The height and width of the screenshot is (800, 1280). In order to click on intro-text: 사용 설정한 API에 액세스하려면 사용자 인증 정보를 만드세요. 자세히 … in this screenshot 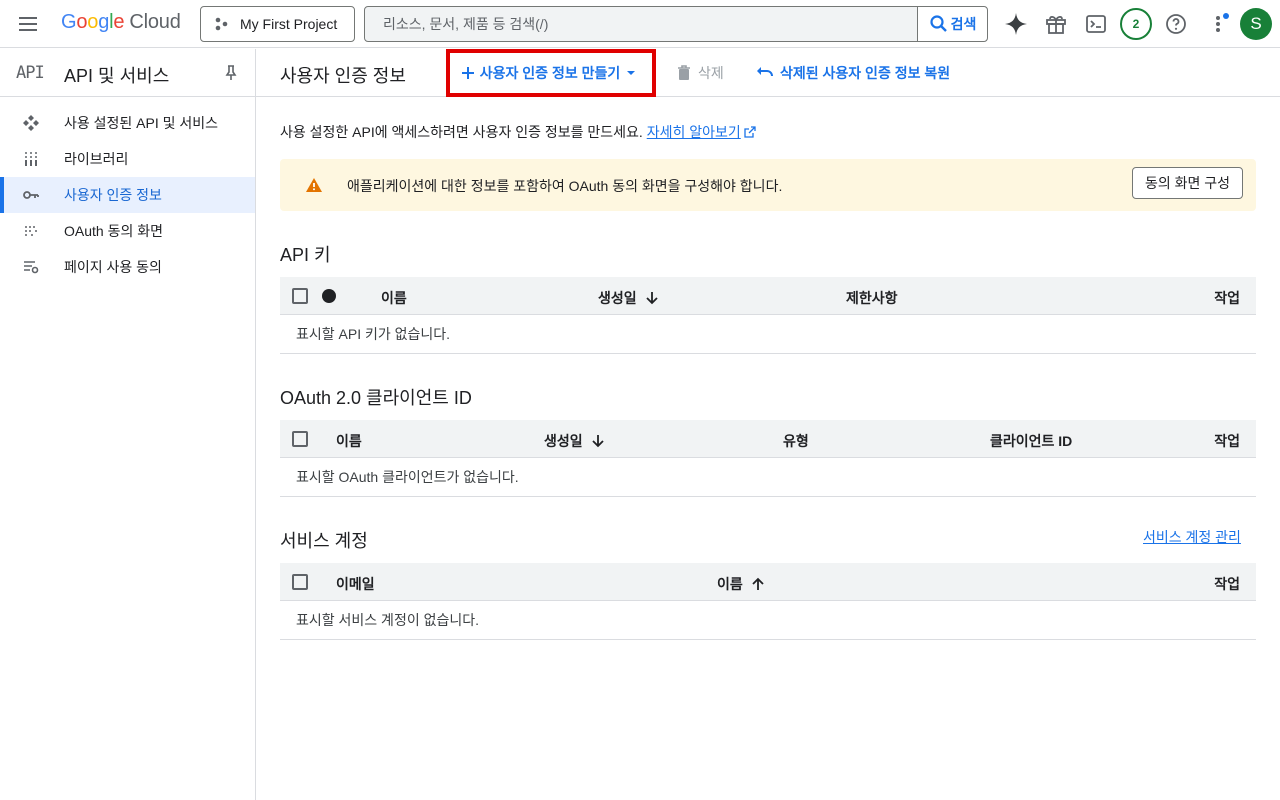, I will do `click(518, 132)`.